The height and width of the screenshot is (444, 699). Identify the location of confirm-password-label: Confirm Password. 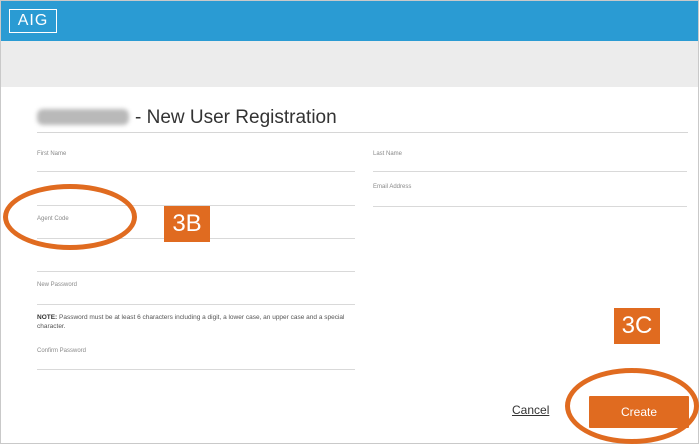
(62, 351).